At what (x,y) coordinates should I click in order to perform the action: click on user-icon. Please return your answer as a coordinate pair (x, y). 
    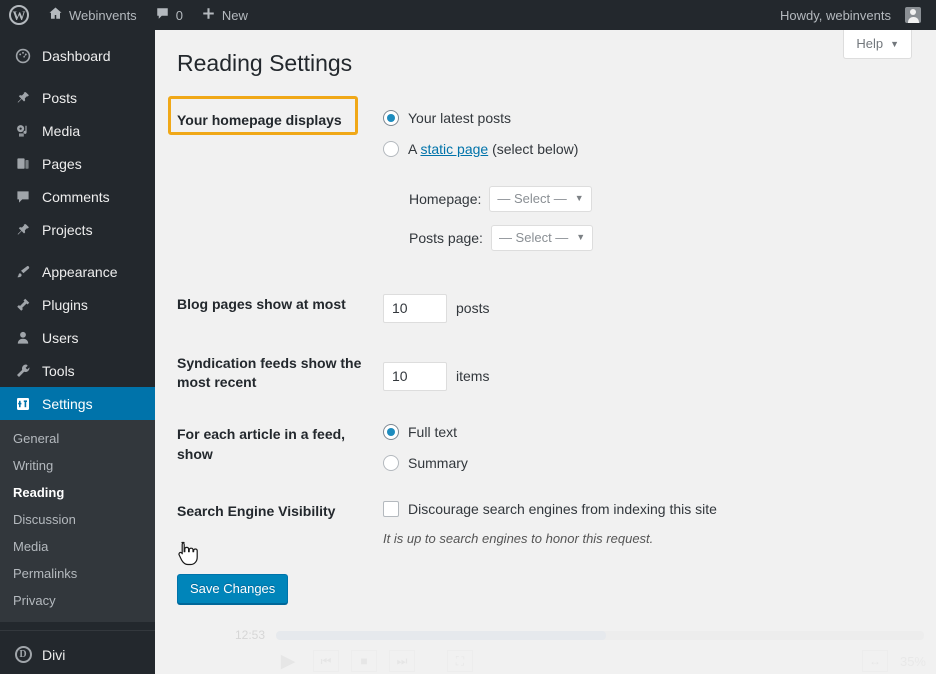
    Looking at the image, I should click on (23, 338).